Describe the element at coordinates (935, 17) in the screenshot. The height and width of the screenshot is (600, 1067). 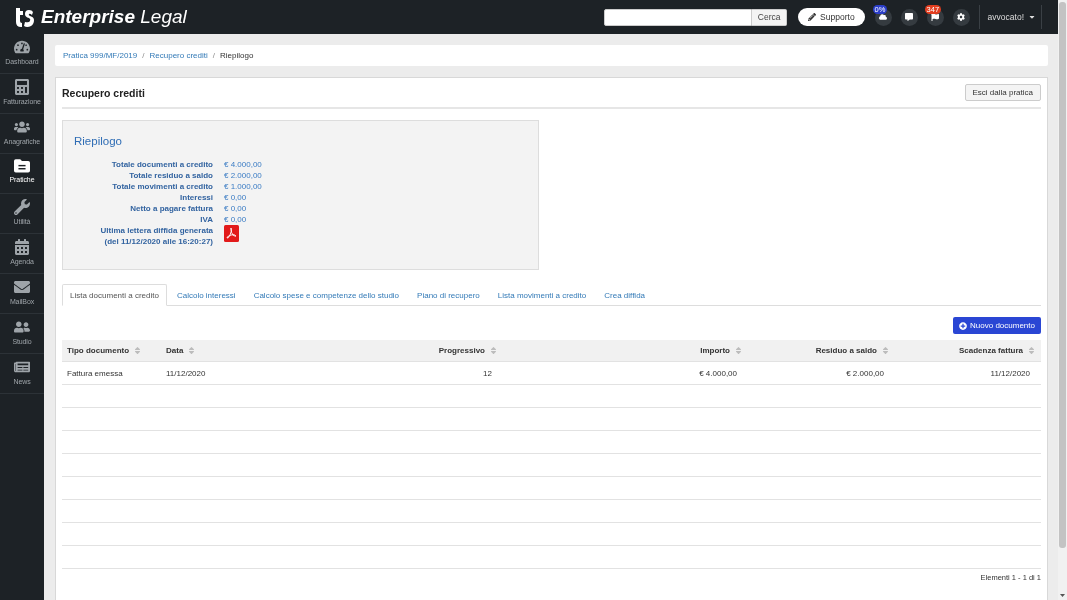
I see `flag-icon` at that location.